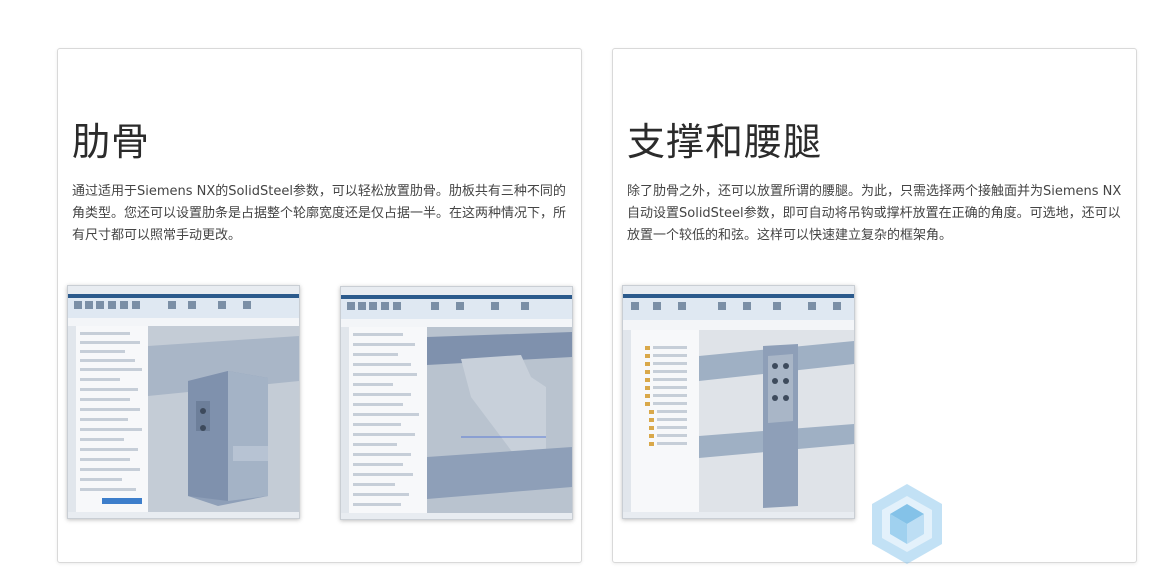  What do you see at coordinates (111, 142) in the screenshot?
I see `rib-card-title: 肋骨` at bounding box center [111, 142].